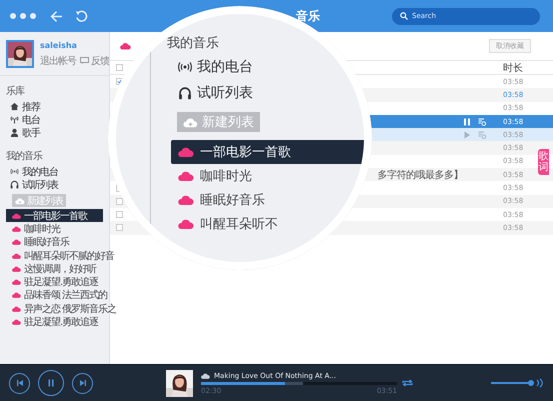  What do you see at coordinates (308, 16) in the screenshot?
I see `window-title: 音乐` at bounding box center [308, 16].